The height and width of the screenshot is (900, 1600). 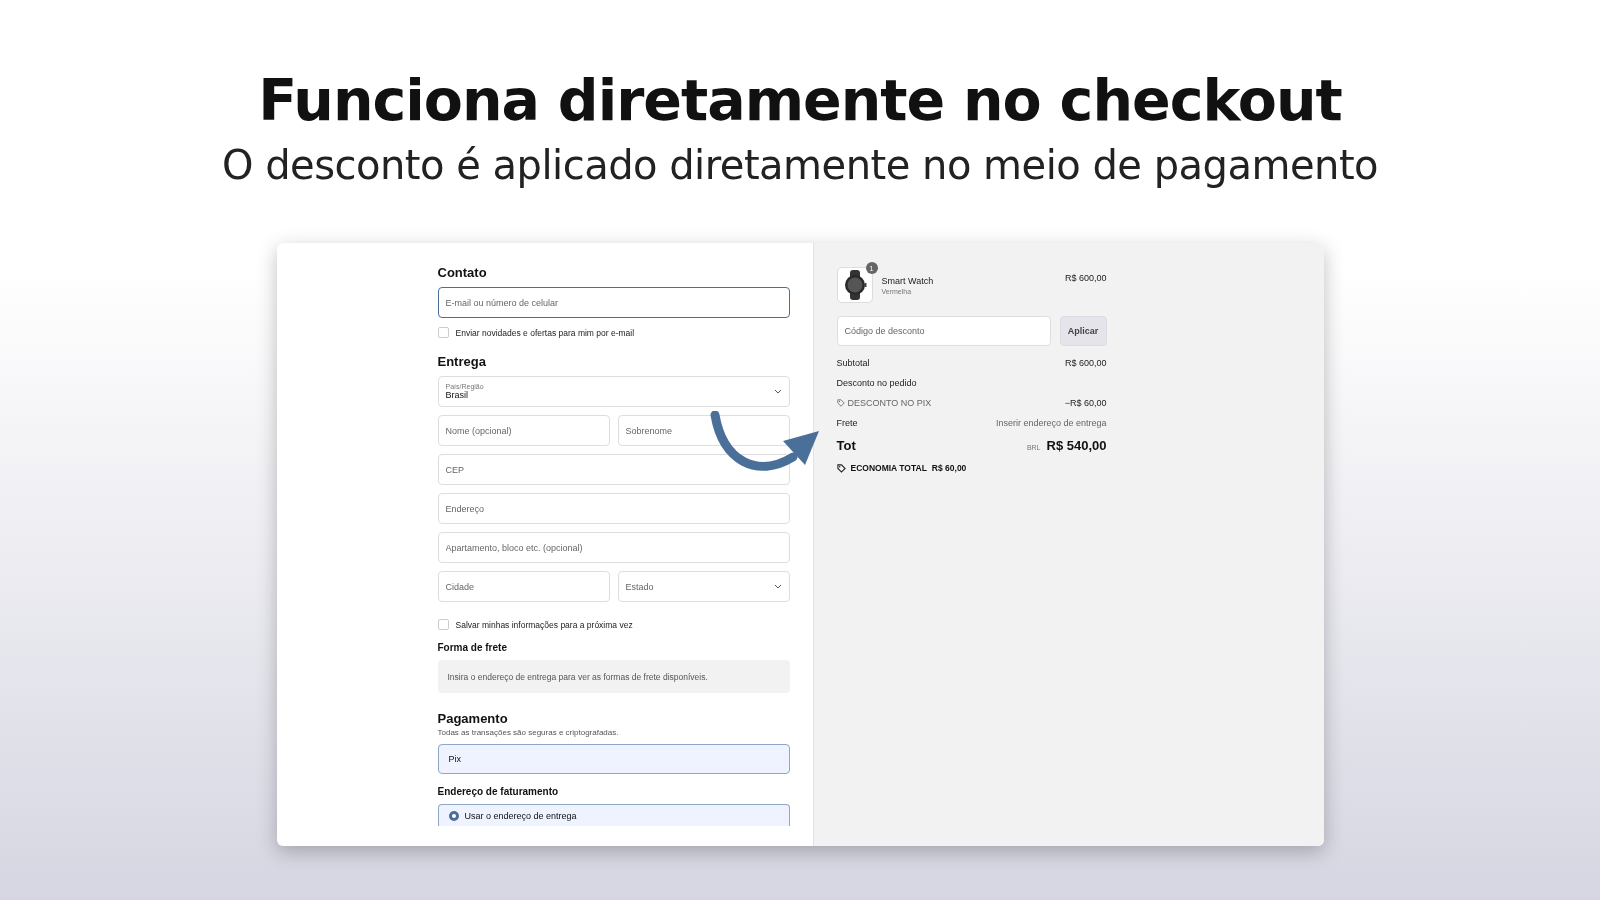 What do you see at coordinates (473, 718) in the screenshot?
I see `section-heading: Pagamento` at bounding box center [473, 718].